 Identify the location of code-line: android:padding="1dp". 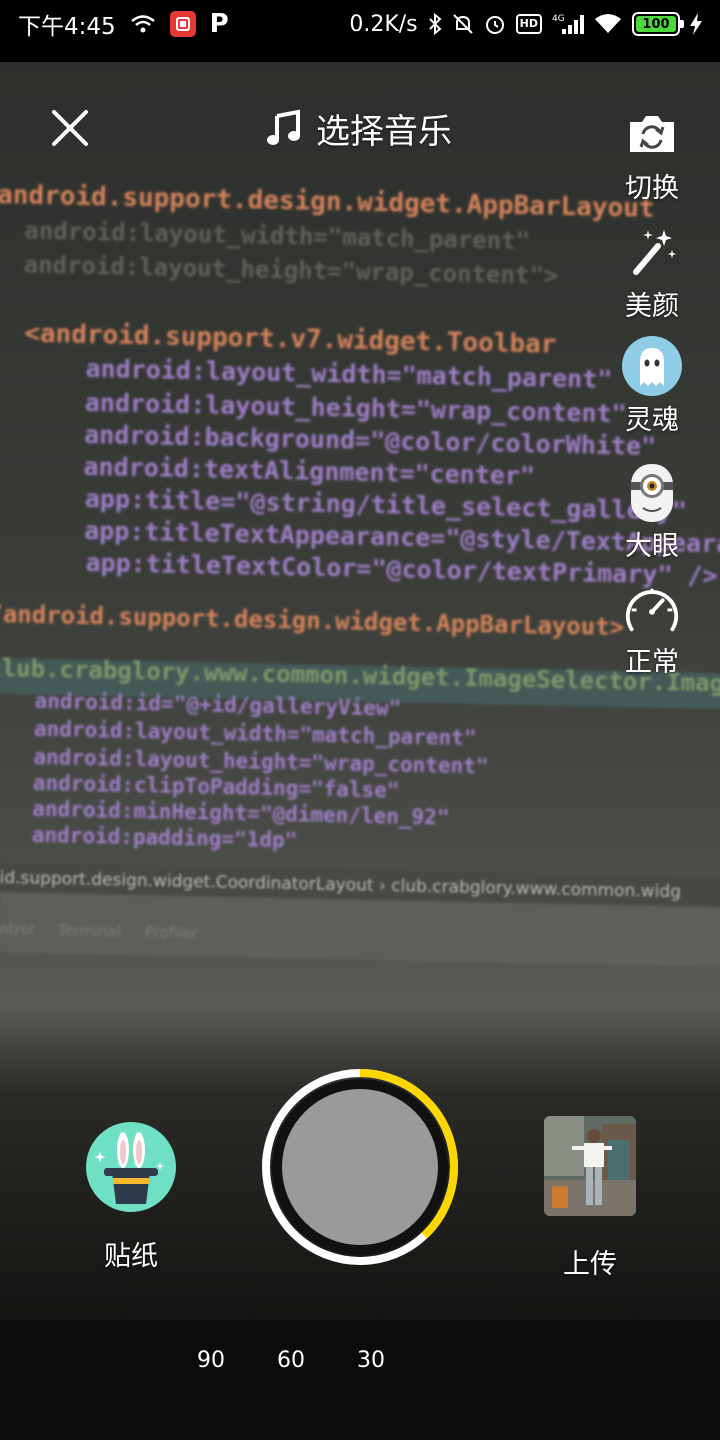
(164, 837).